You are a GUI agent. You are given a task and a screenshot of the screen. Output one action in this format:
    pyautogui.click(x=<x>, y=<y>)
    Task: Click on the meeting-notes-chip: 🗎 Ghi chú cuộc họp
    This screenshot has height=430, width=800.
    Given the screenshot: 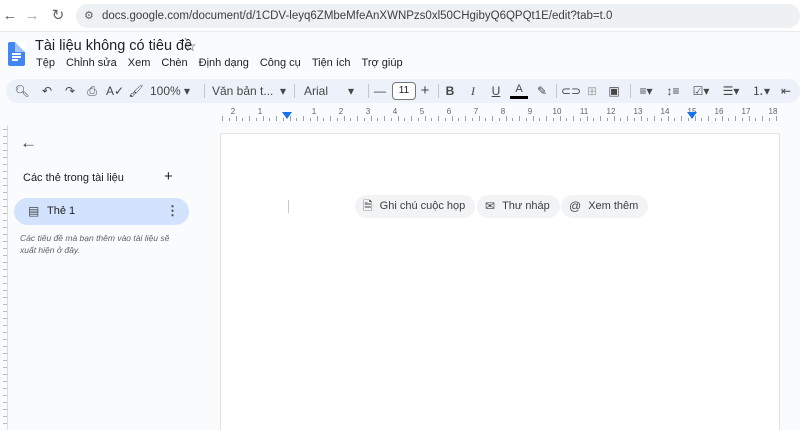 What is the action you would take?
    pyautogui.click(x=415, y=206)
    